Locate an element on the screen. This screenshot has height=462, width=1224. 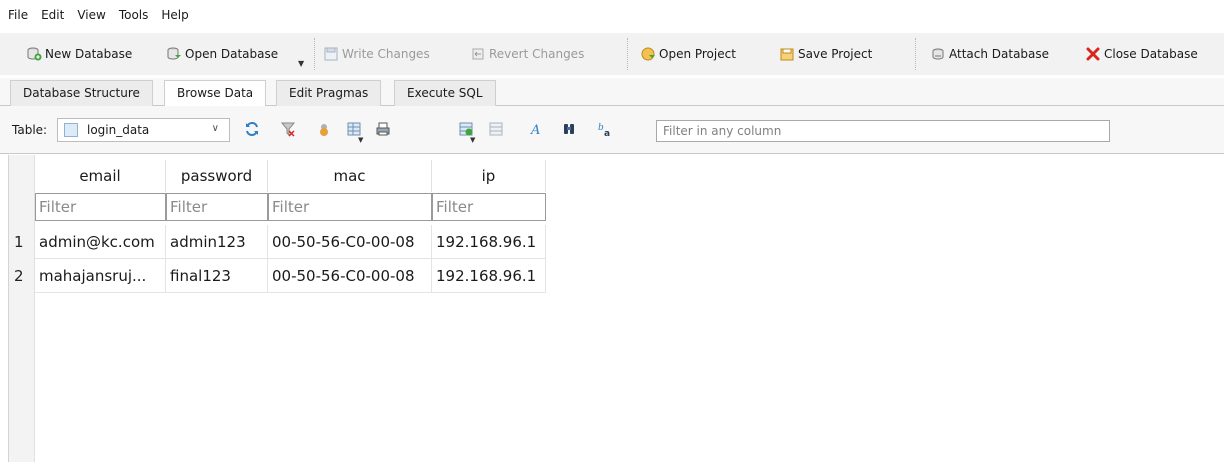
filter-email-input is located at coordinates (100, 207).